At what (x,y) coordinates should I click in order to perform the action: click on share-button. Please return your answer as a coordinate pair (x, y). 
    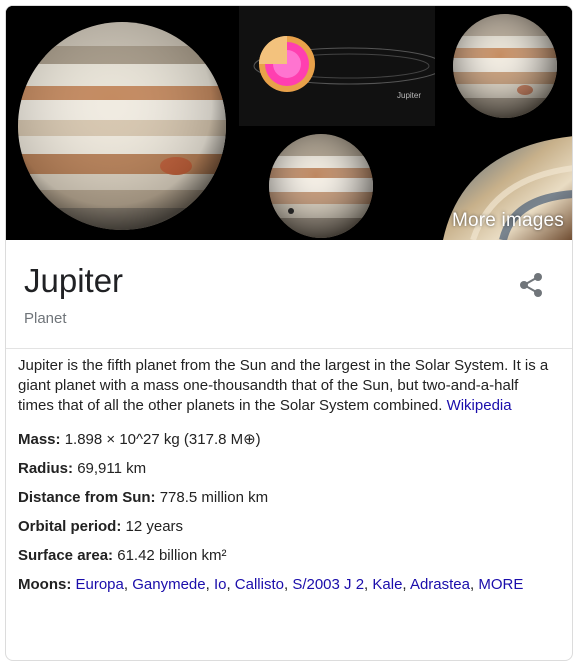
    Looking at the image, I should click on (531, 285).